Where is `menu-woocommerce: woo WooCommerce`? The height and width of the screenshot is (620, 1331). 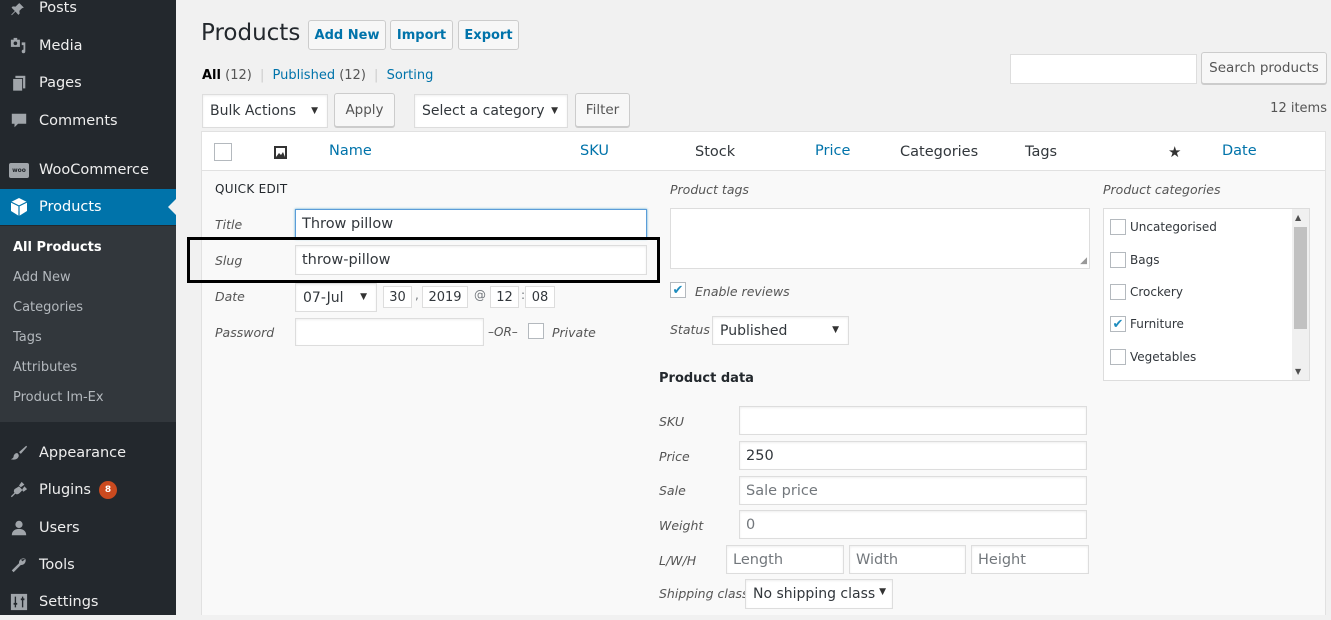
menu-woocommerce: woo WooCommerce is located at coordinates (88, 170).